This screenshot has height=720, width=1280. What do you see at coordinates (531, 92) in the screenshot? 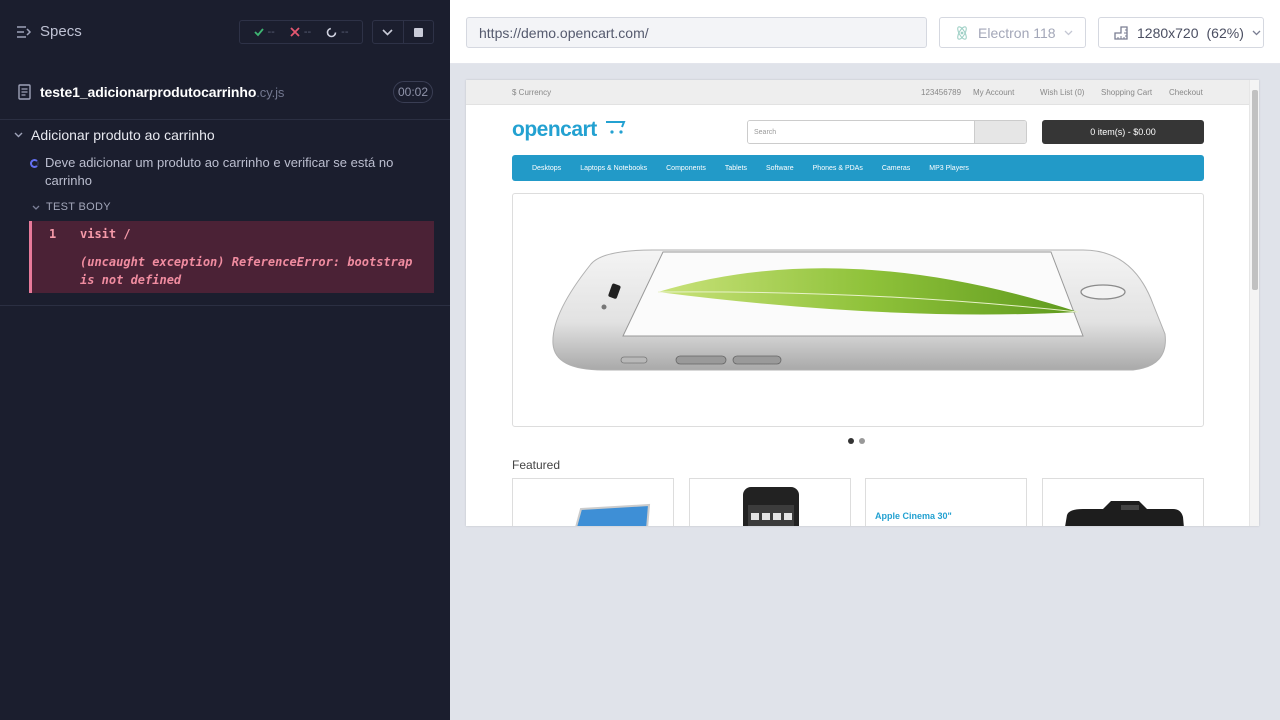
I see `currency-dropdown: $ Currency` at bounding box center [531, 92].